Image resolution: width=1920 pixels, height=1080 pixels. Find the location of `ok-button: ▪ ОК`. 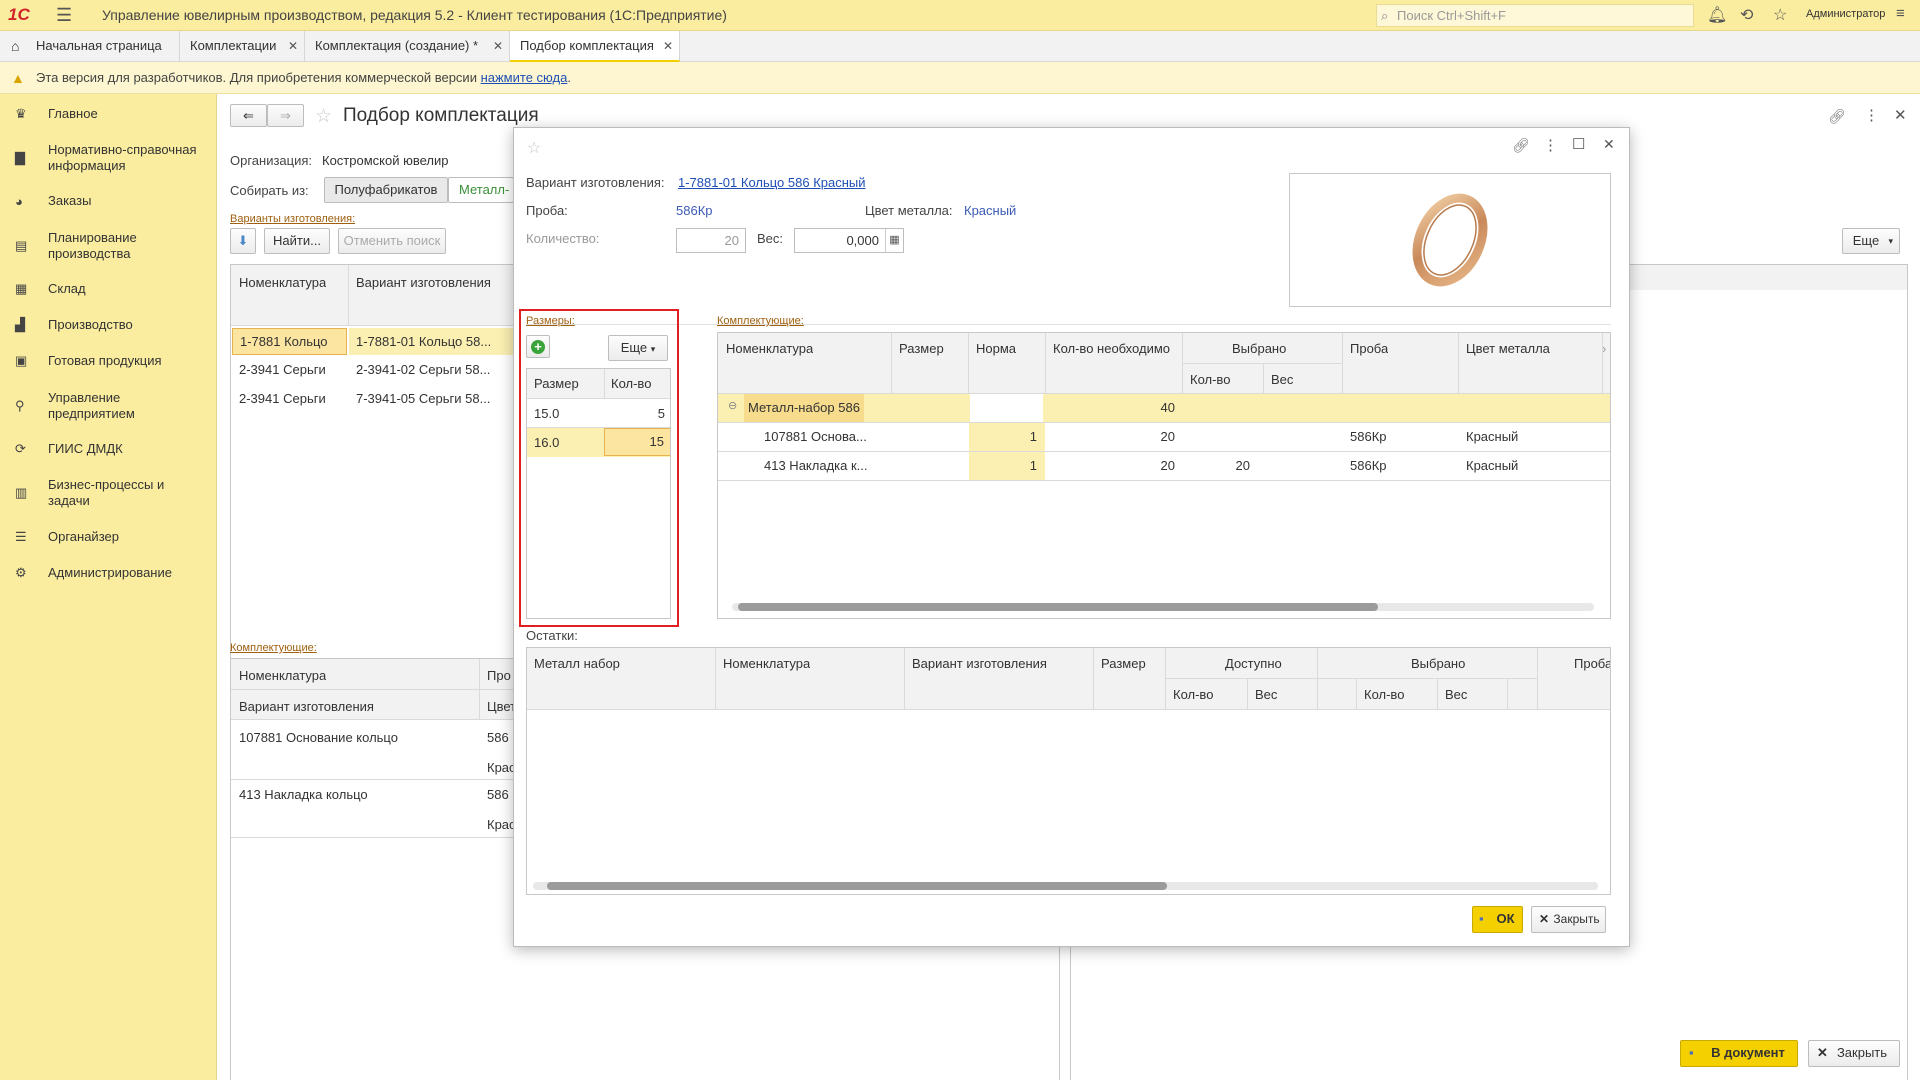

ok-button: ▪ ОК is located at coordinates (1497, 919).